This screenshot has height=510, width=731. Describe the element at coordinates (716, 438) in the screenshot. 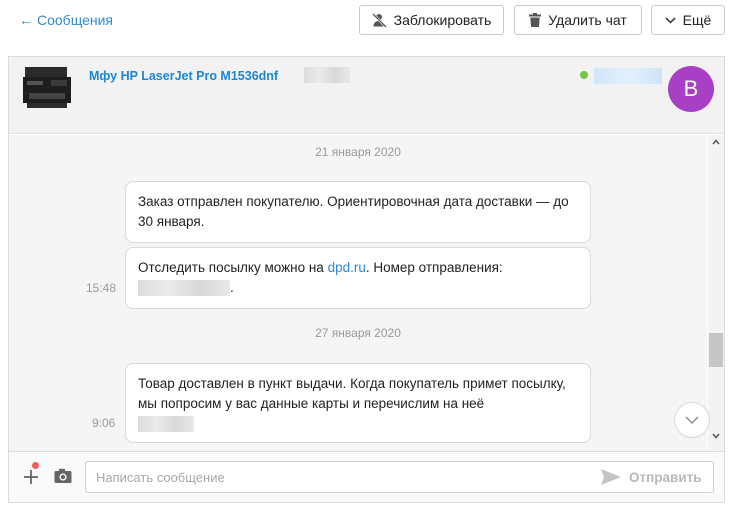

I see `scroll-down-arrow-icon` at that location.